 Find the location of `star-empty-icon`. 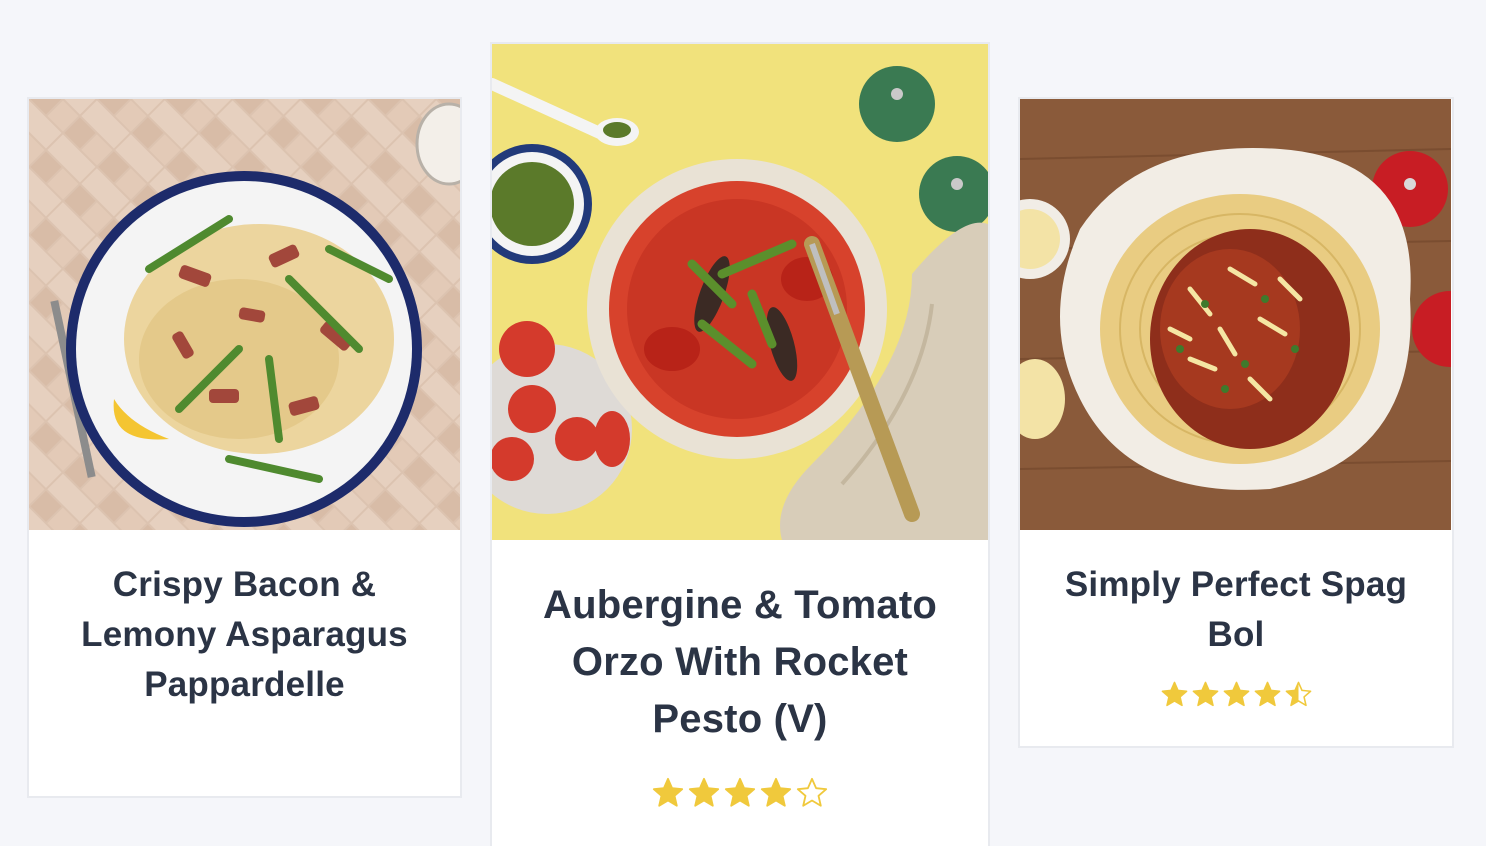

star-empty-icon is located at coordinates (812, 792).